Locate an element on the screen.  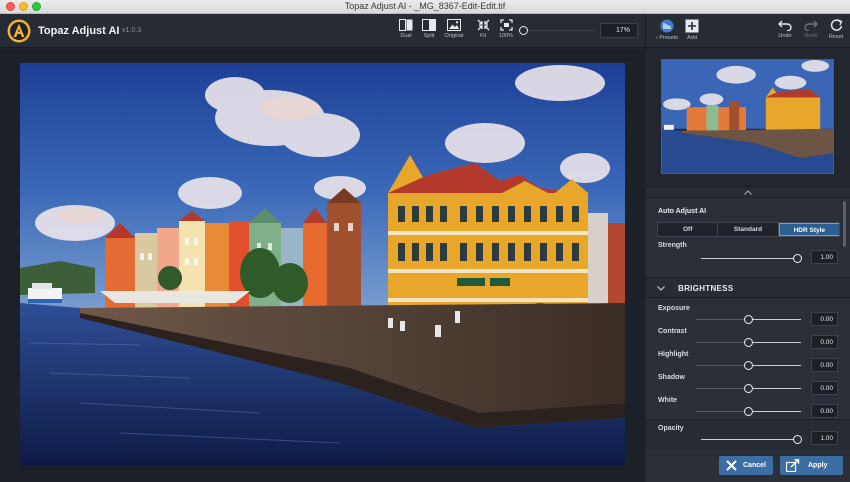
redo-icon is located at coordinates (811, 25).